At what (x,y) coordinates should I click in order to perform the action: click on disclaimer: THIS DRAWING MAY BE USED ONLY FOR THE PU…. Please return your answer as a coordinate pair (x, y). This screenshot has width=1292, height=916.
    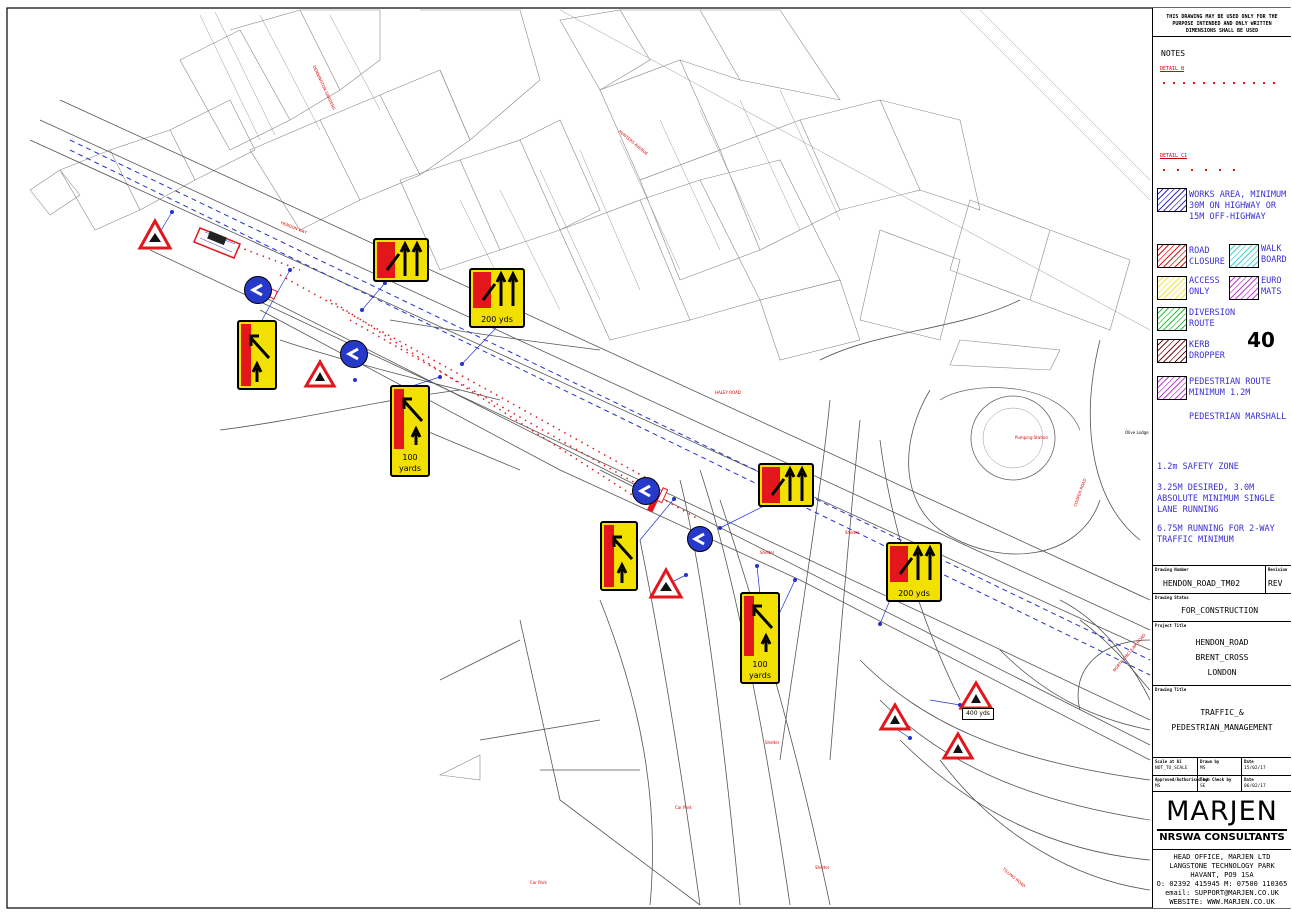
    Looking at the image, I should click on (1222, 22).